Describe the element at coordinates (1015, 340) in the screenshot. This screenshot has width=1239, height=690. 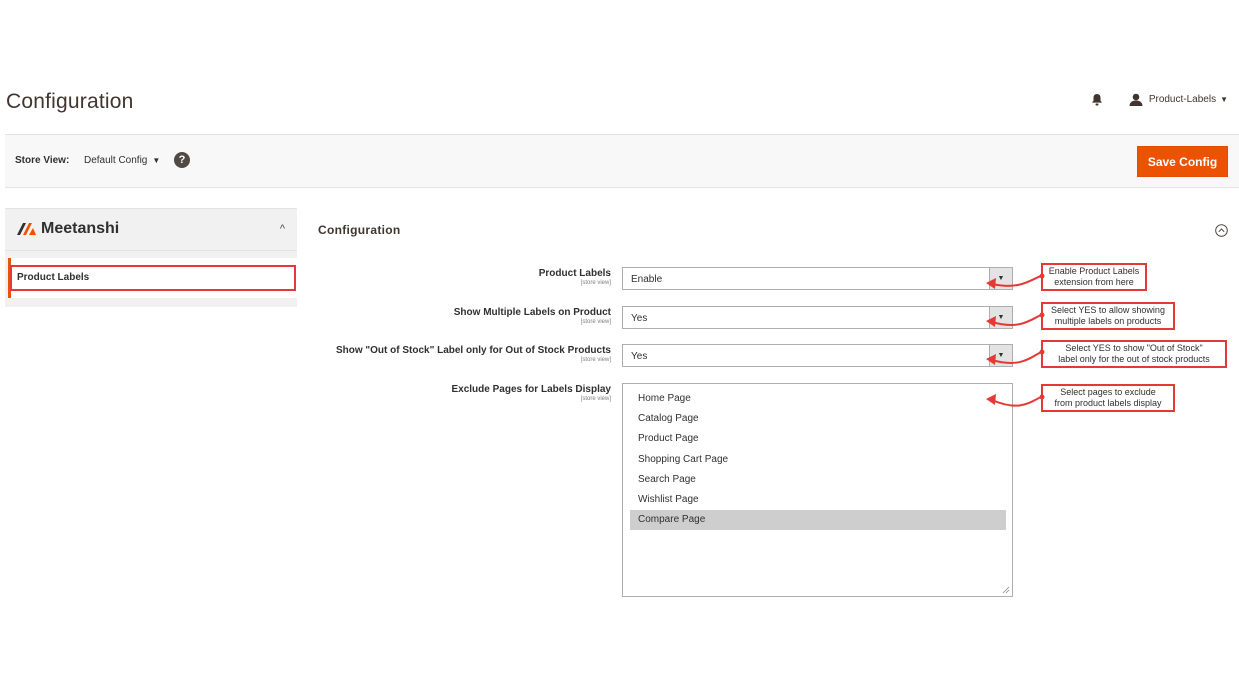
I see `annotation-arrows` at that location.